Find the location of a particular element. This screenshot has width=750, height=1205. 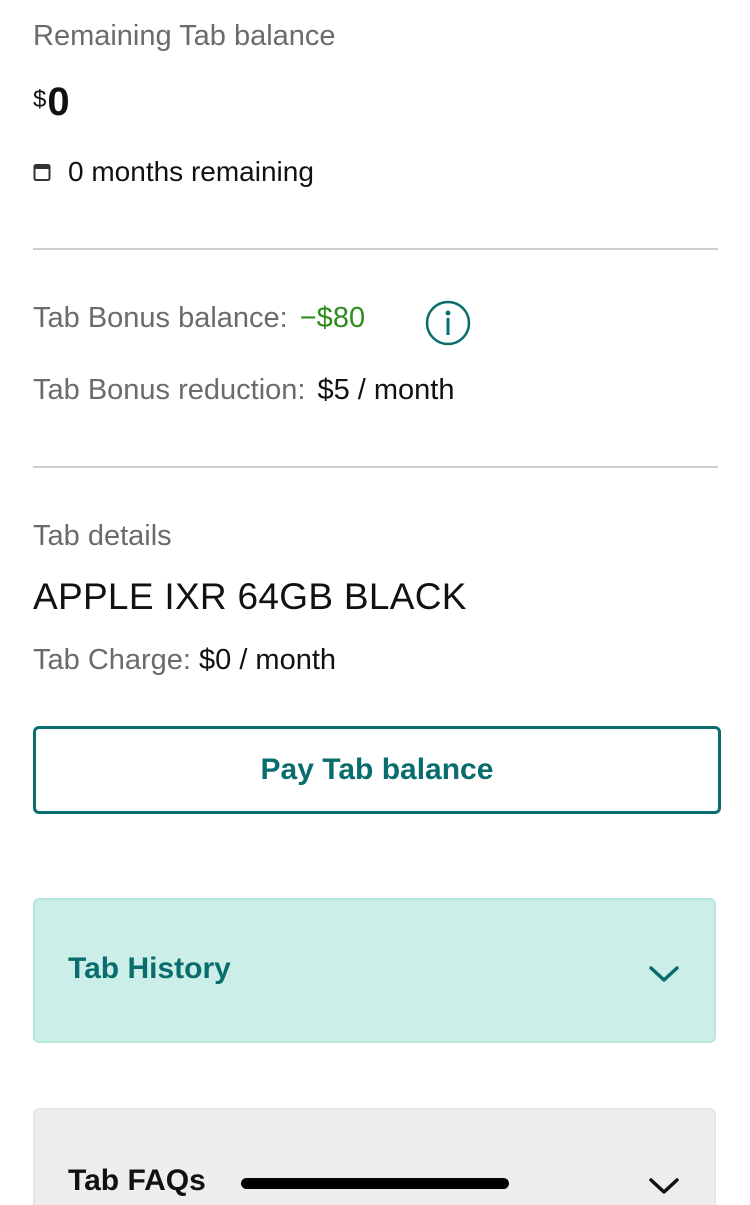

tab-charge-label: Tab Charge: is located at coordinates (112, 660).